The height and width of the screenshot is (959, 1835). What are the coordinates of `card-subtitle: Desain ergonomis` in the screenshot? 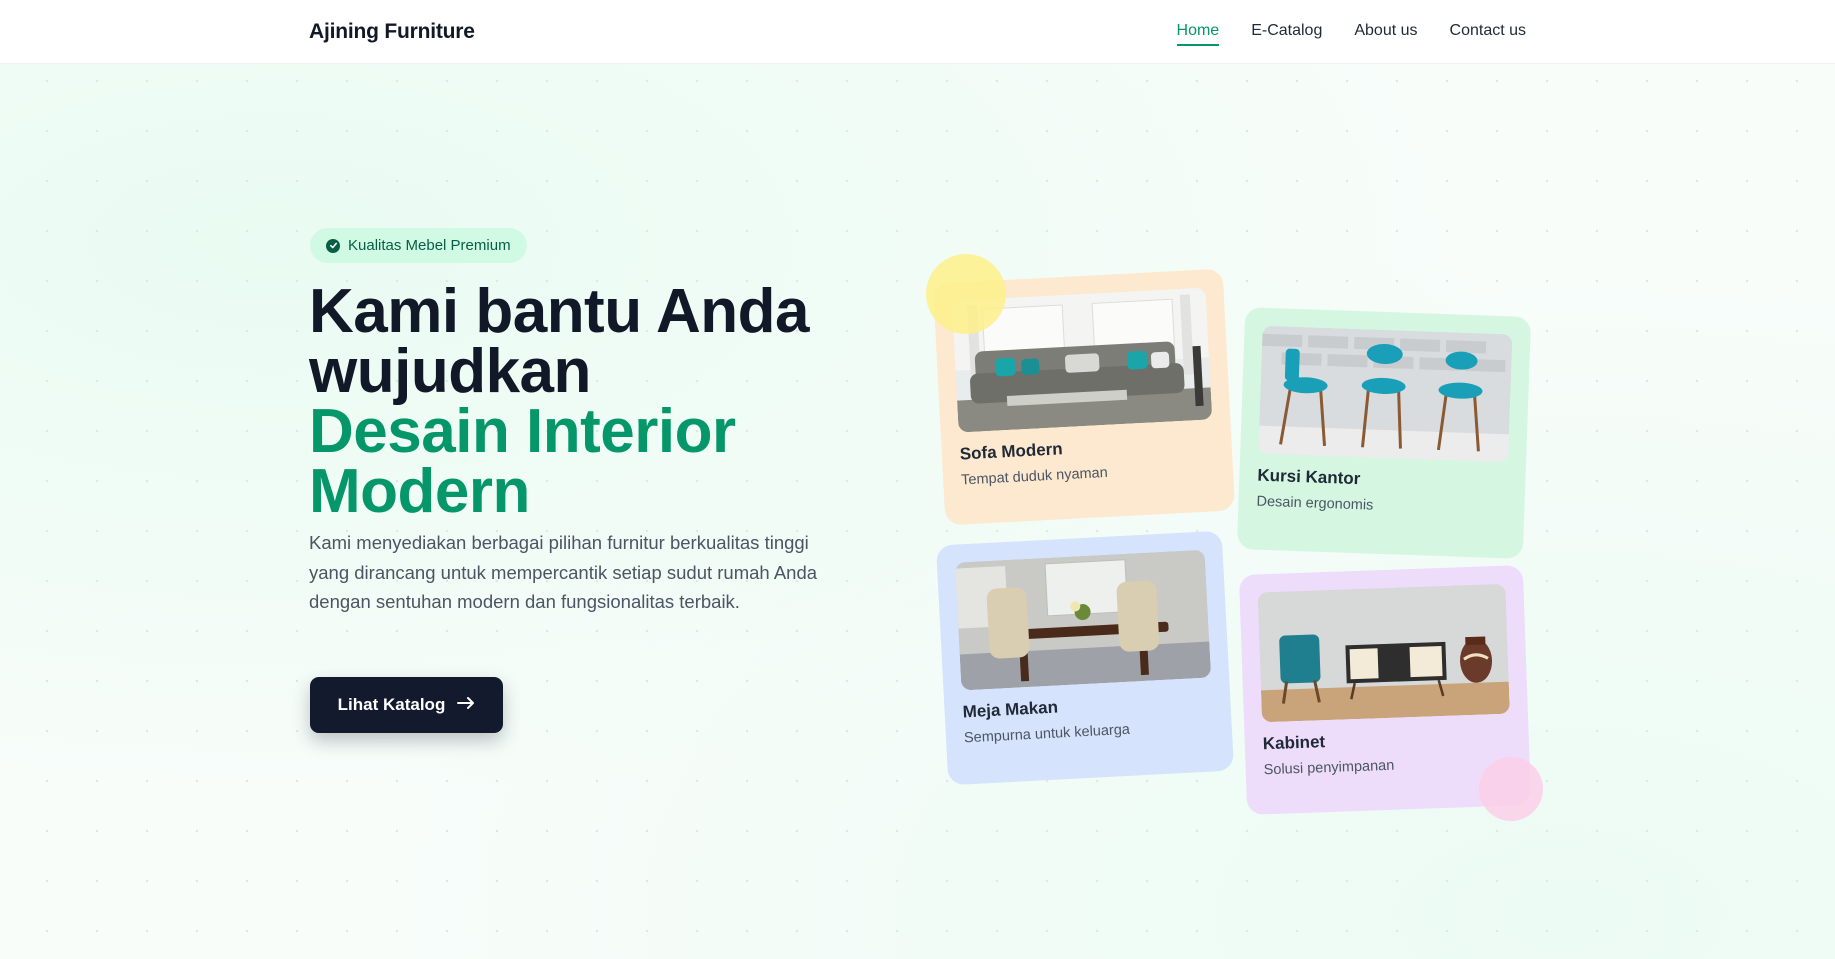 It's located at (1315, 503).